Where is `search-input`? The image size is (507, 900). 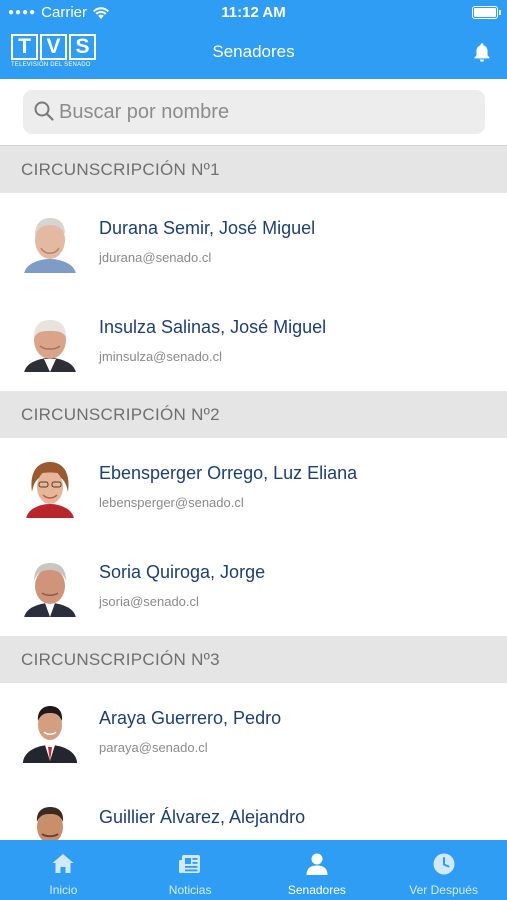 search-input is located at coordinates (264, 112).